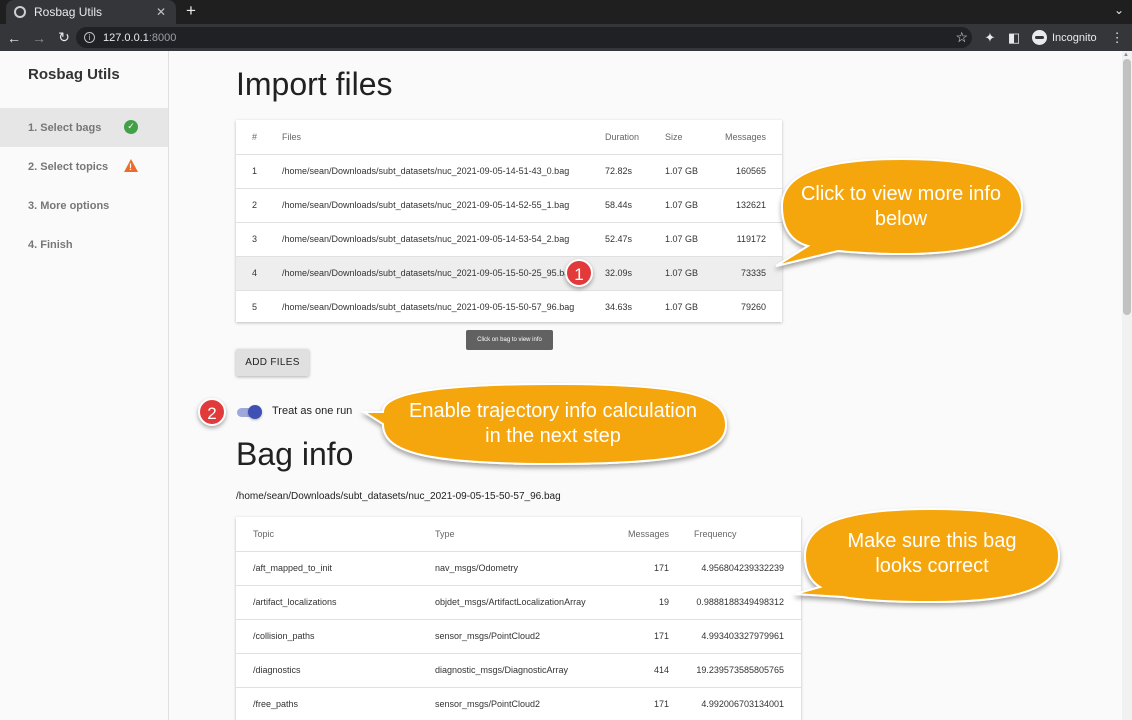 This screenshot has width=1132, height=720. Describe the element at coordinates (932, 553) in the screenshot. I see `callout-text-3: Make sure this bag looks correct` at that location.